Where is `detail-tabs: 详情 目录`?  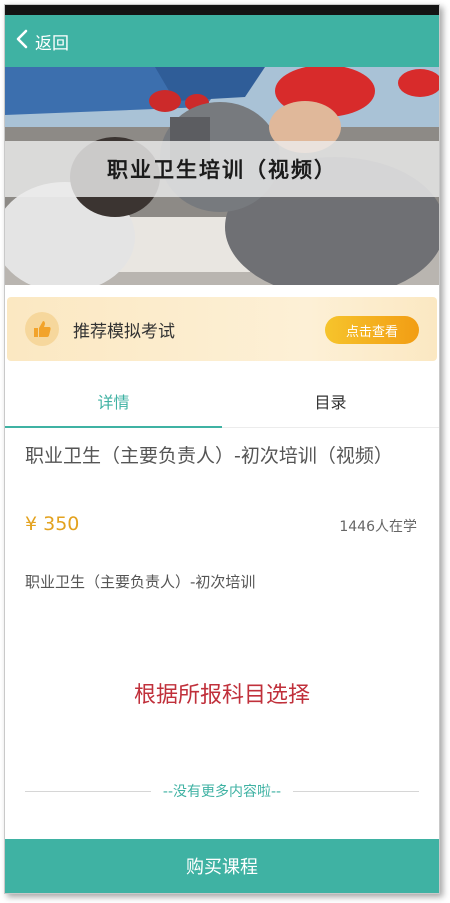
detail-tabs: 详情 目录 is located at coordinates (222, 401).